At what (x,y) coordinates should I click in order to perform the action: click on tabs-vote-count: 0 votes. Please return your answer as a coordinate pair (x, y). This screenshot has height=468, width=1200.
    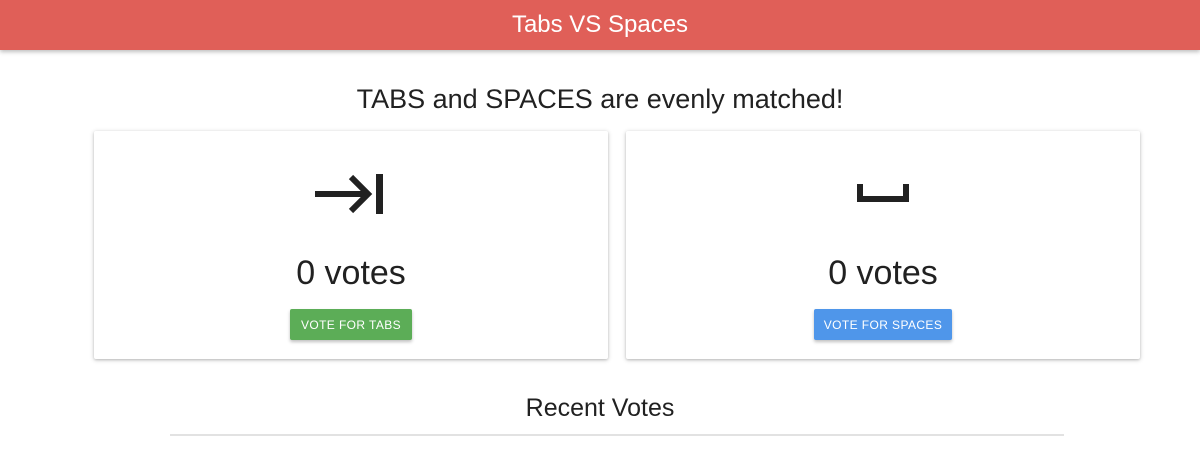
    Looking at the image, I should click on (351, 273).